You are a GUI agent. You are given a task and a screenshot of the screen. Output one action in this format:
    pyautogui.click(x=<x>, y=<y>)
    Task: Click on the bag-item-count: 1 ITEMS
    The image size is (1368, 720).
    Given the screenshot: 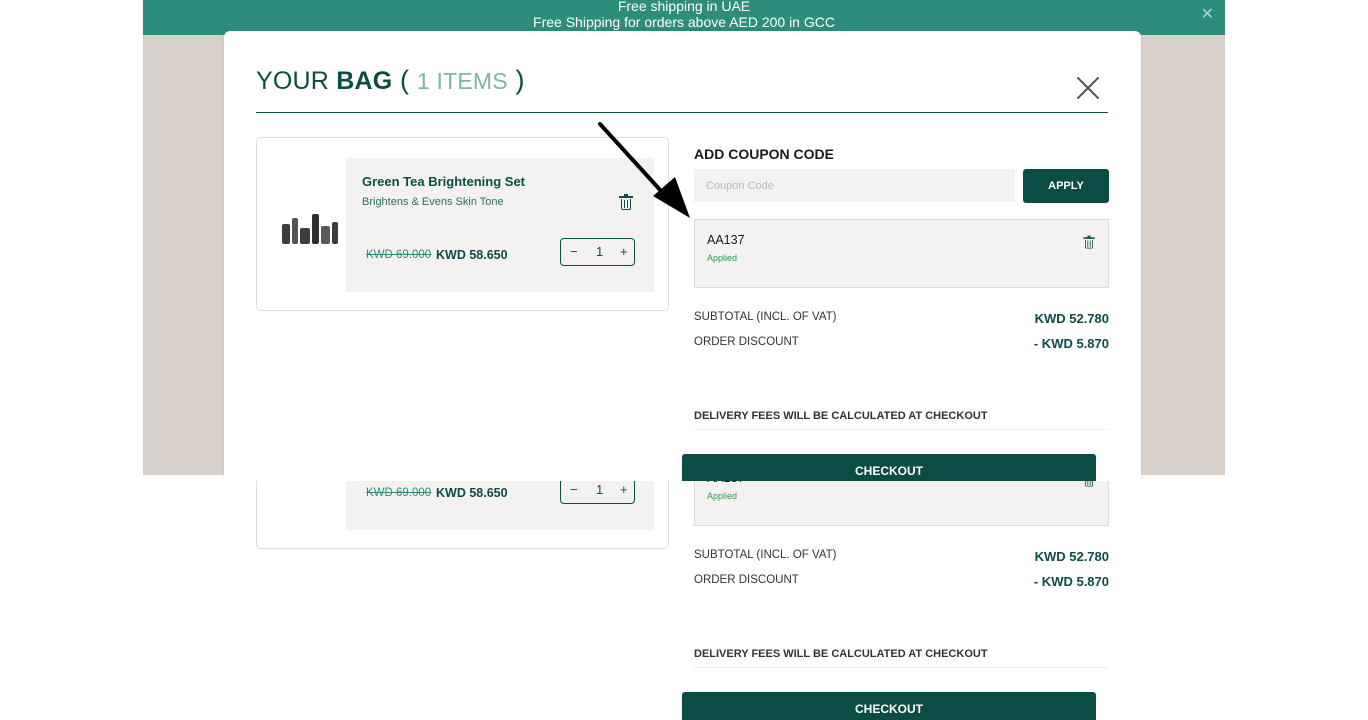 What is the action you would take?
    pyautogui.click(x=462, y=81)
    